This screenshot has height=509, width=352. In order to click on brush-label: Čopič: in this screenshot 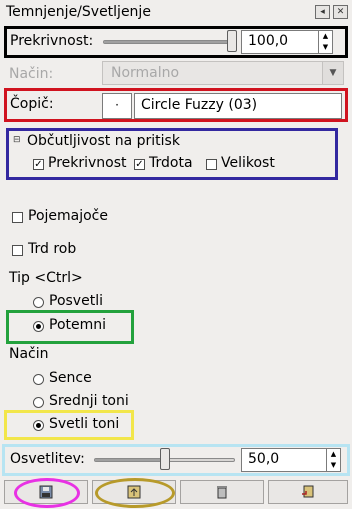, I will do `click(32, 104)`.